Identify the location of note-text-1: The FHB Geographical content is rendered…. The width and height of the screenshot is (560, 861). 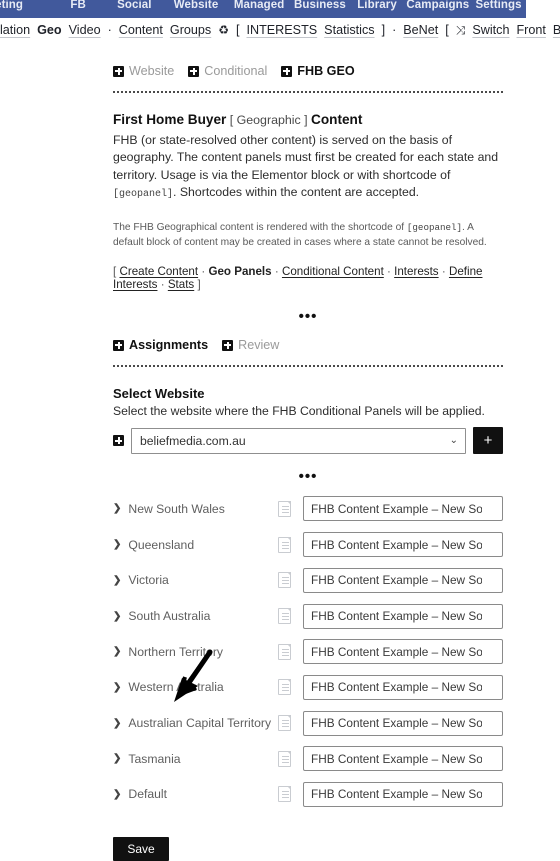
(260, 227).